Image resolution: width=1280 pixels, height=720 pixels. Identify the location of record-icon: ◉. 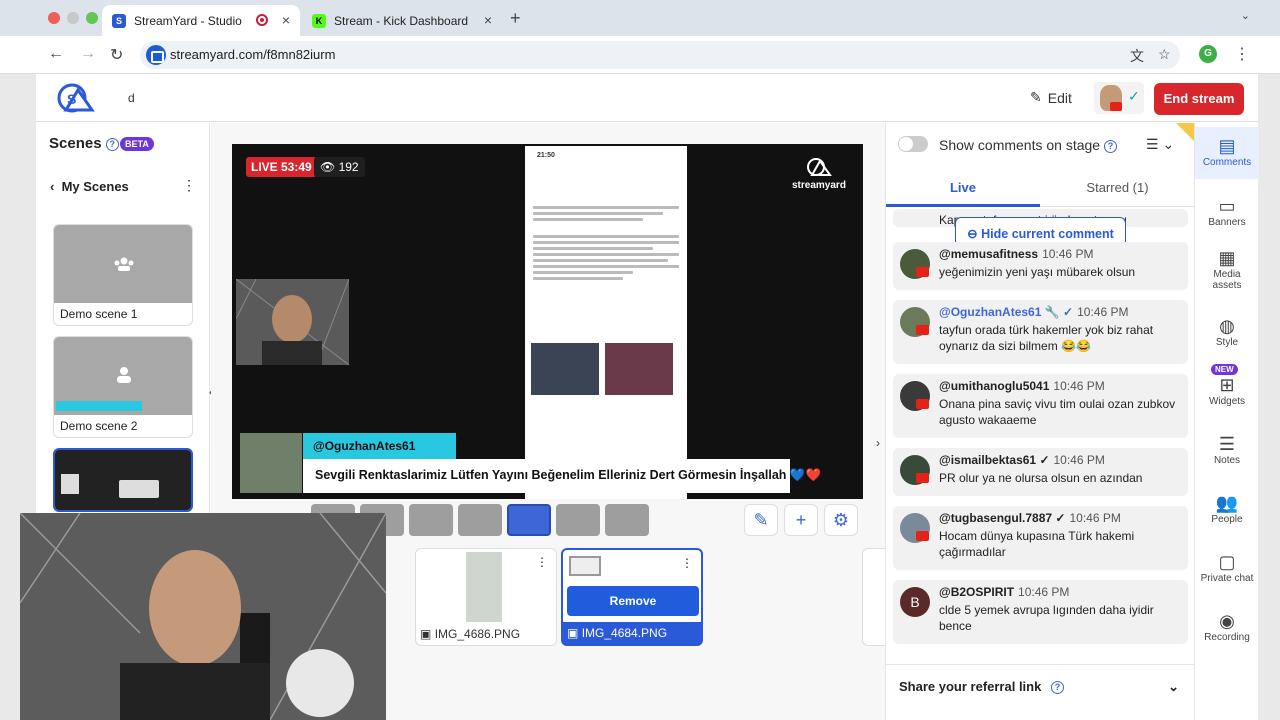
(1227, 621).